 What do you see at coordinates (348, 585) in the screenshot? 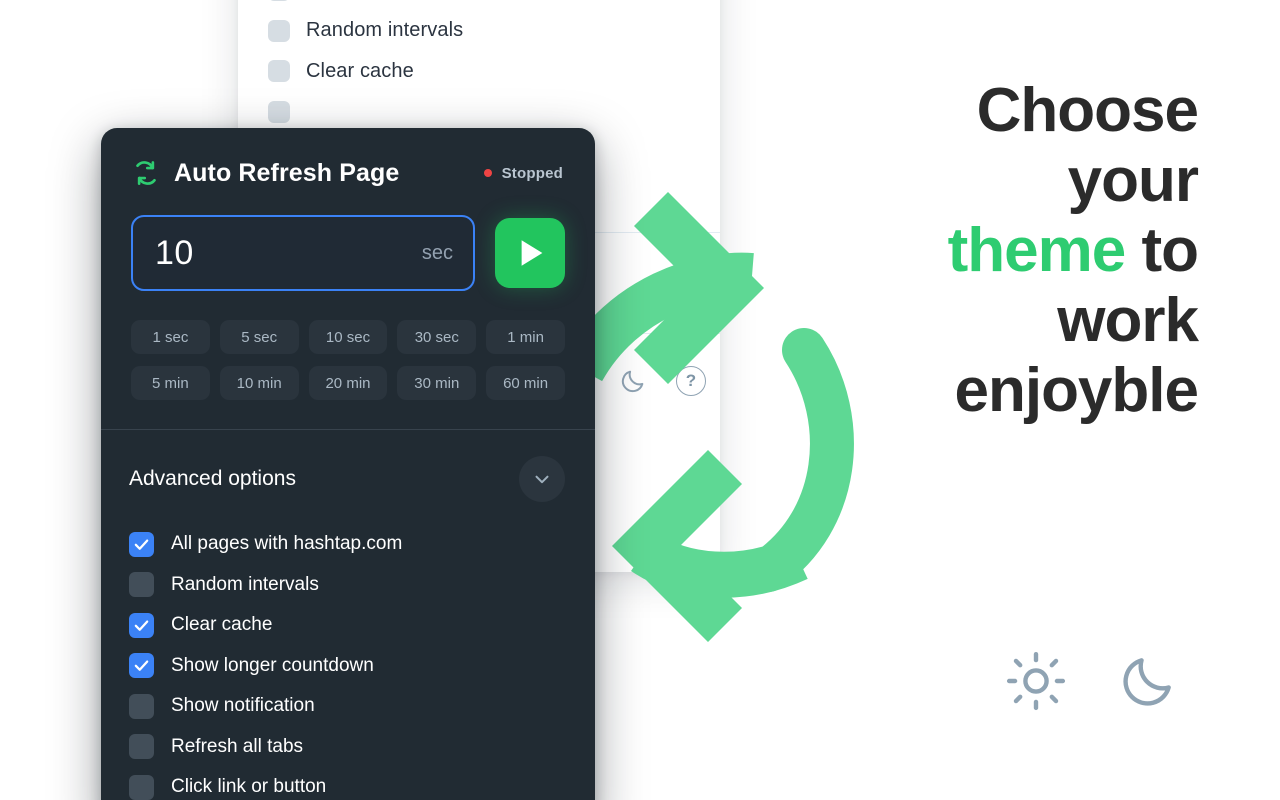
I see `option-random-intervals: Random intervals` at bounding box center [348, 585].